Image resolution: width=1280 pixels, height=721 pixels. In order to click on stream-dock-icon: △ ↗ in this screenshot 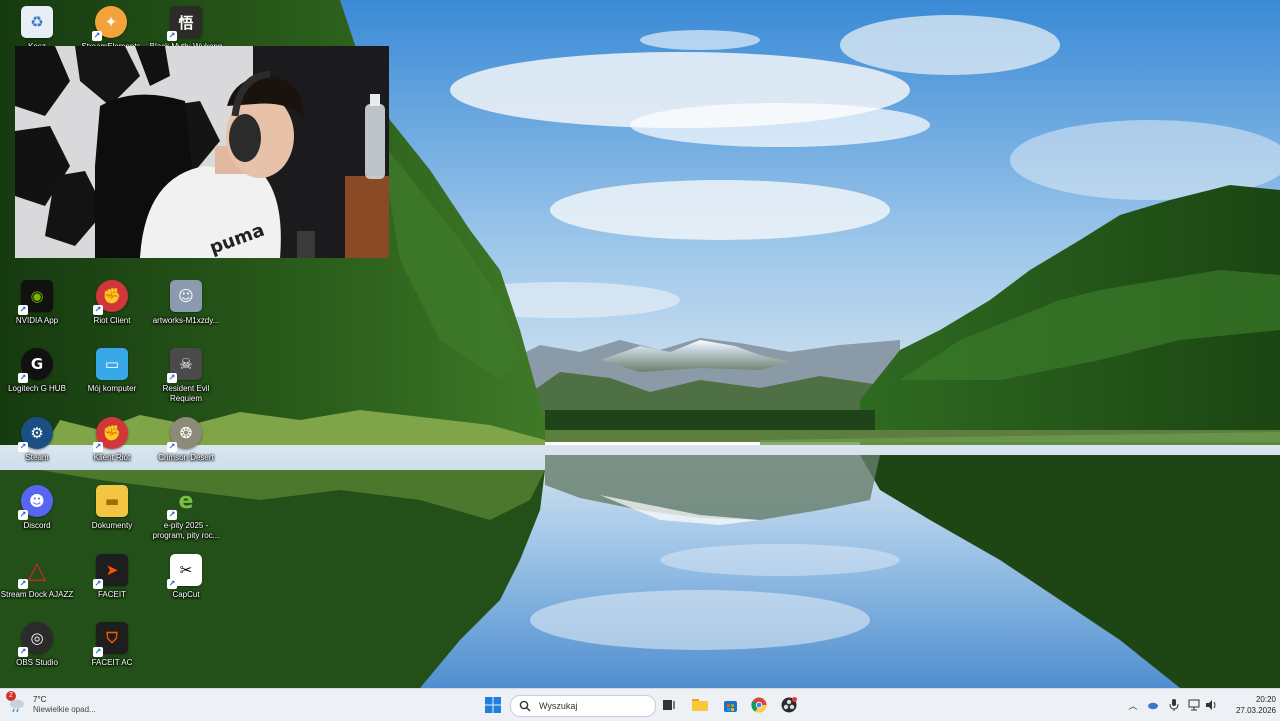, I will do `click(32, 572)`.